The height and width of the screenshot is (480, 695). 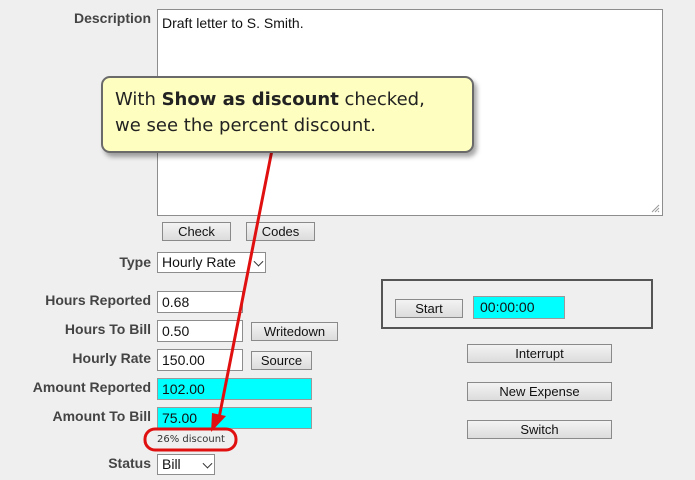 I want to click on new-expense-button: New Expense, so click(x=539, y=391).